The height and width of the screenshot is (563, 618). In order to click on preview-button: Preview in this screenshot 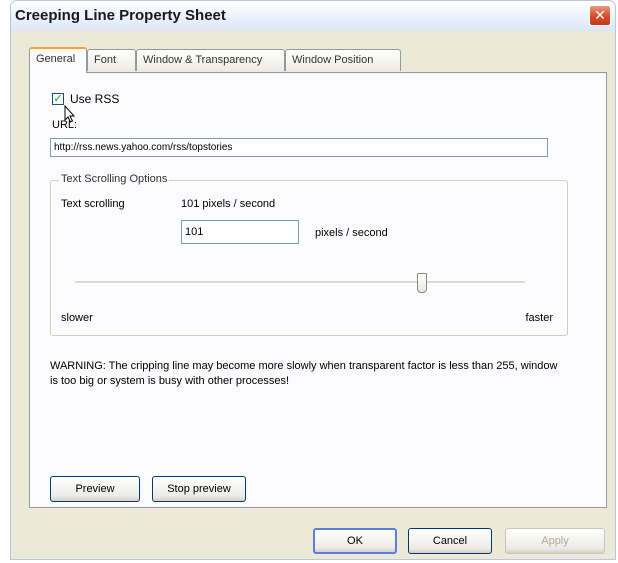, I will do `click(95, 489)`.